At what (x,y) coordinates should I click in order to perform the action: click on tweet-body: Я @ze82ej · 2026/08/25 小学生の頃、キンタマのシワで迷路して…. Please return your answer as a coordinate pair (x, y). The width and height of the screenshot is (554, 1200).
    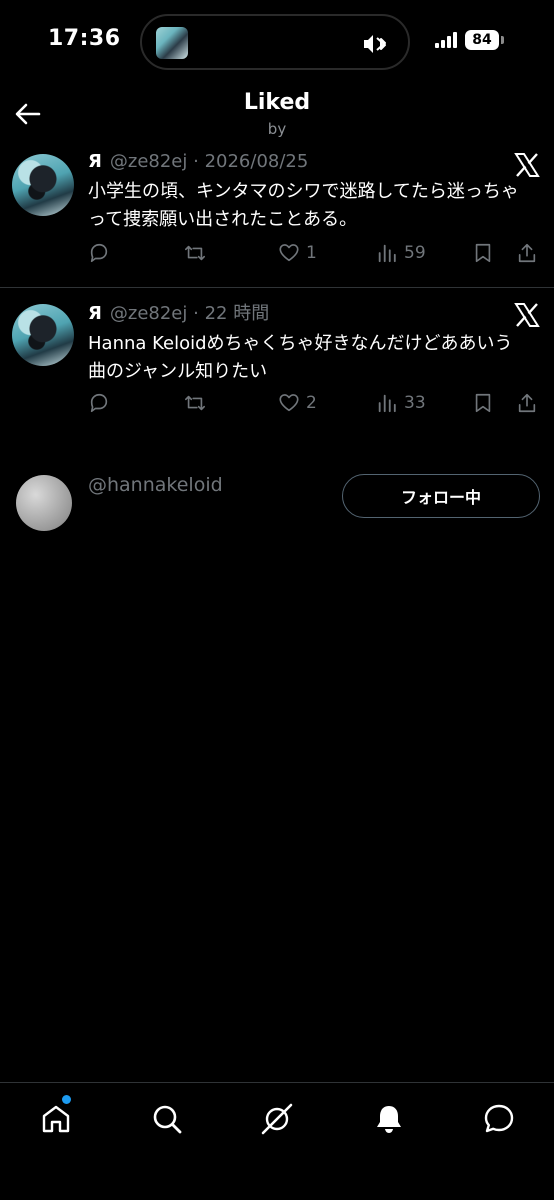
    Looking at the image, I should click on (315, 191).